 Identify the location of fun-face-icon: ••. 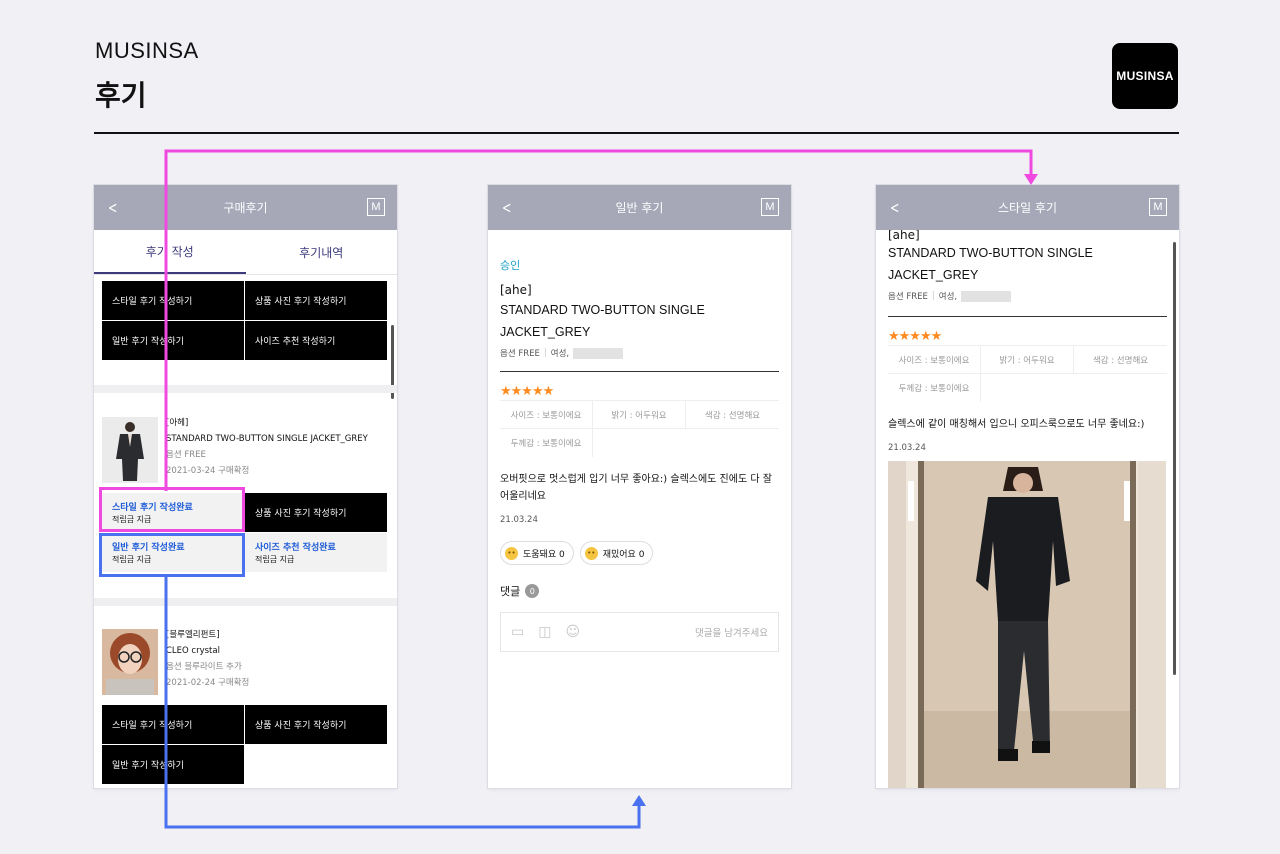
(591, 553).